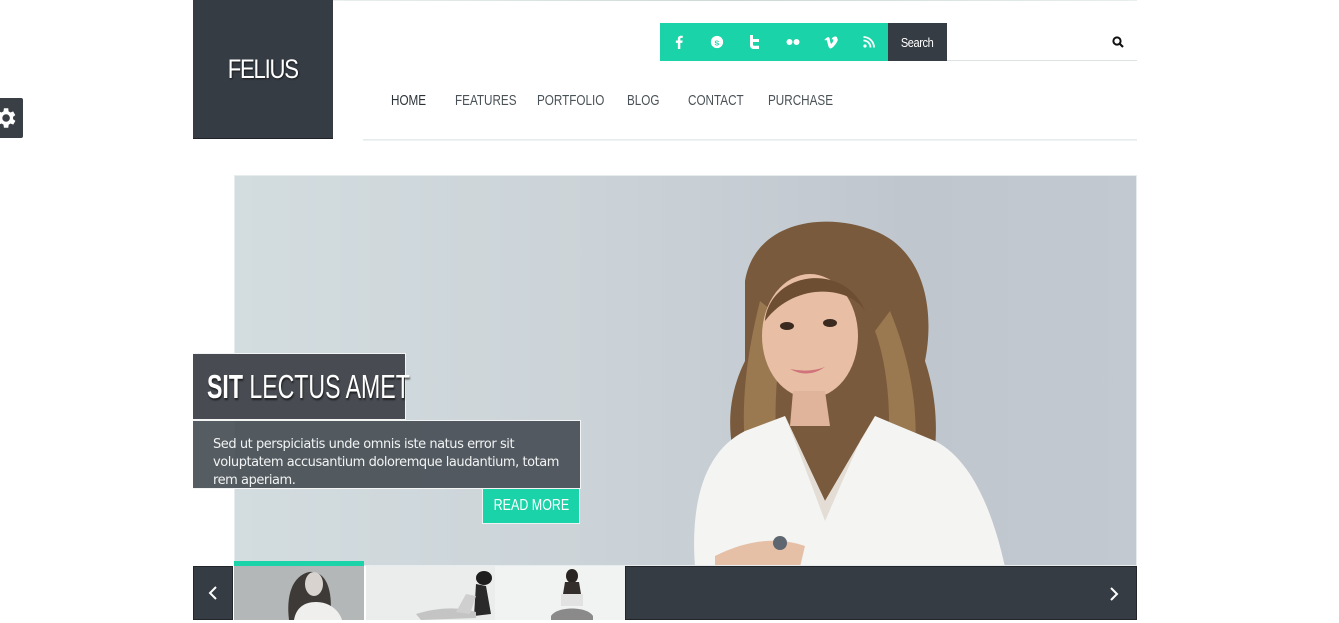 This screenshot has height=623, width=1339. I want to click on slider-prev-button, so click(213, 593).